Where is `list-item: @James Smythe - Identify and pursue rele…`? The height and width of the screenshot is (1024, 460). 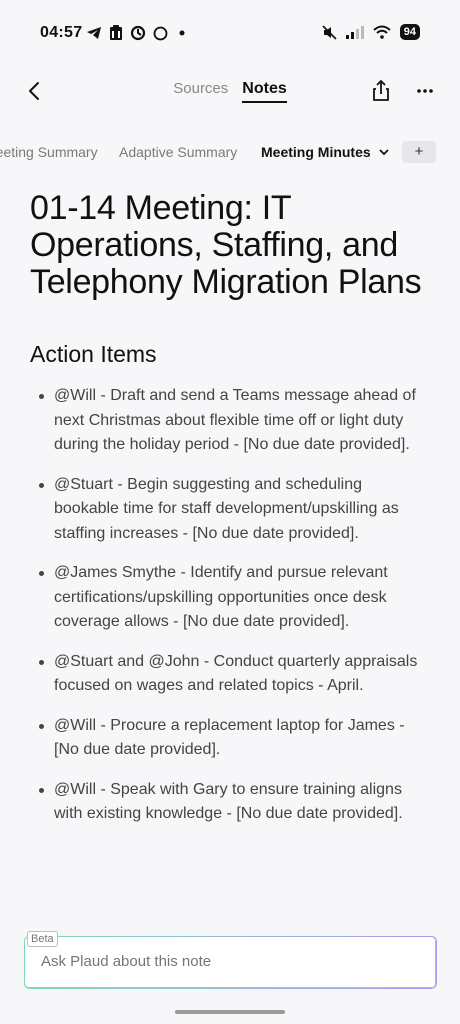
list-item: @James Smythe - Identify and pursue rele… is located at coordinates (230, 598).